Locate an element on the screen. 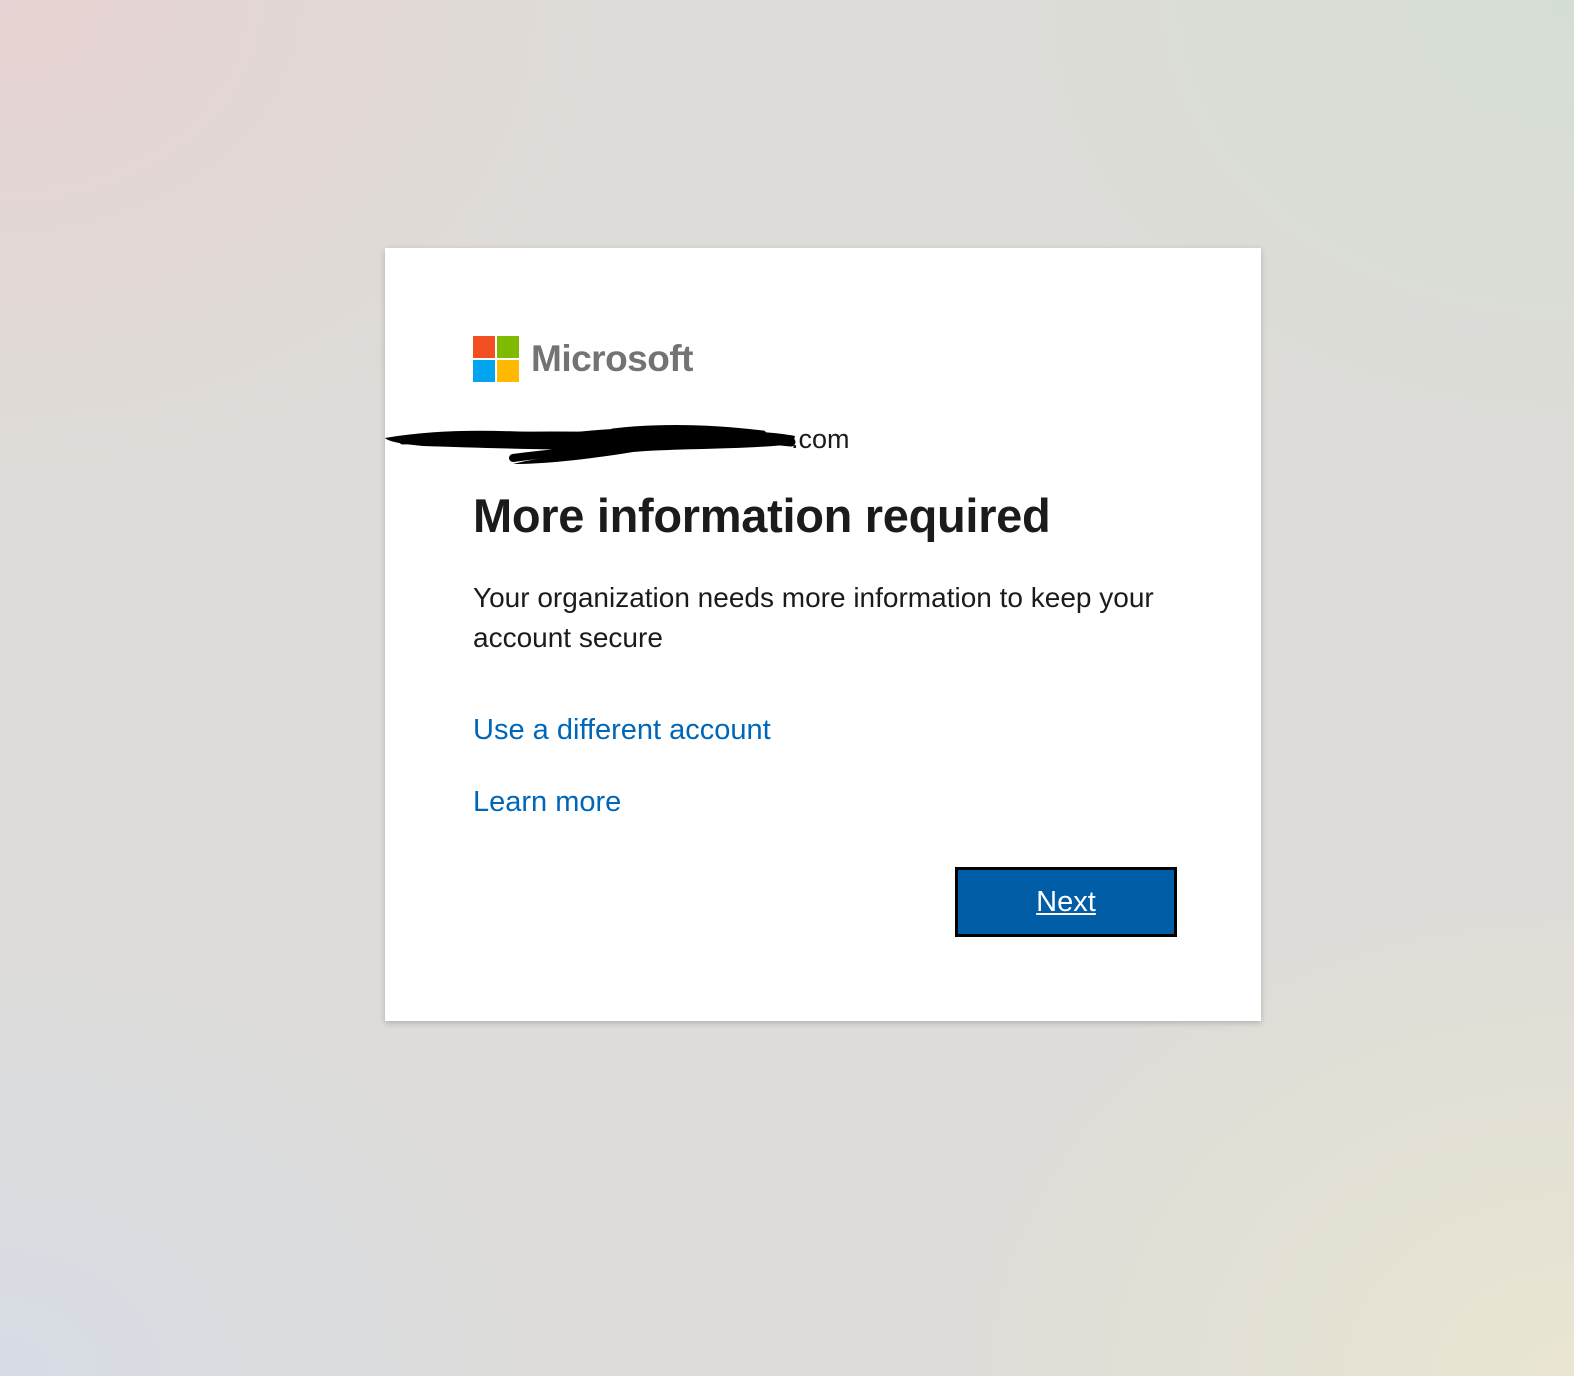 The width and height of the screenshot is (1574, 1376). use-different-account-link: Use a different account is located at coordinates (622, 730).